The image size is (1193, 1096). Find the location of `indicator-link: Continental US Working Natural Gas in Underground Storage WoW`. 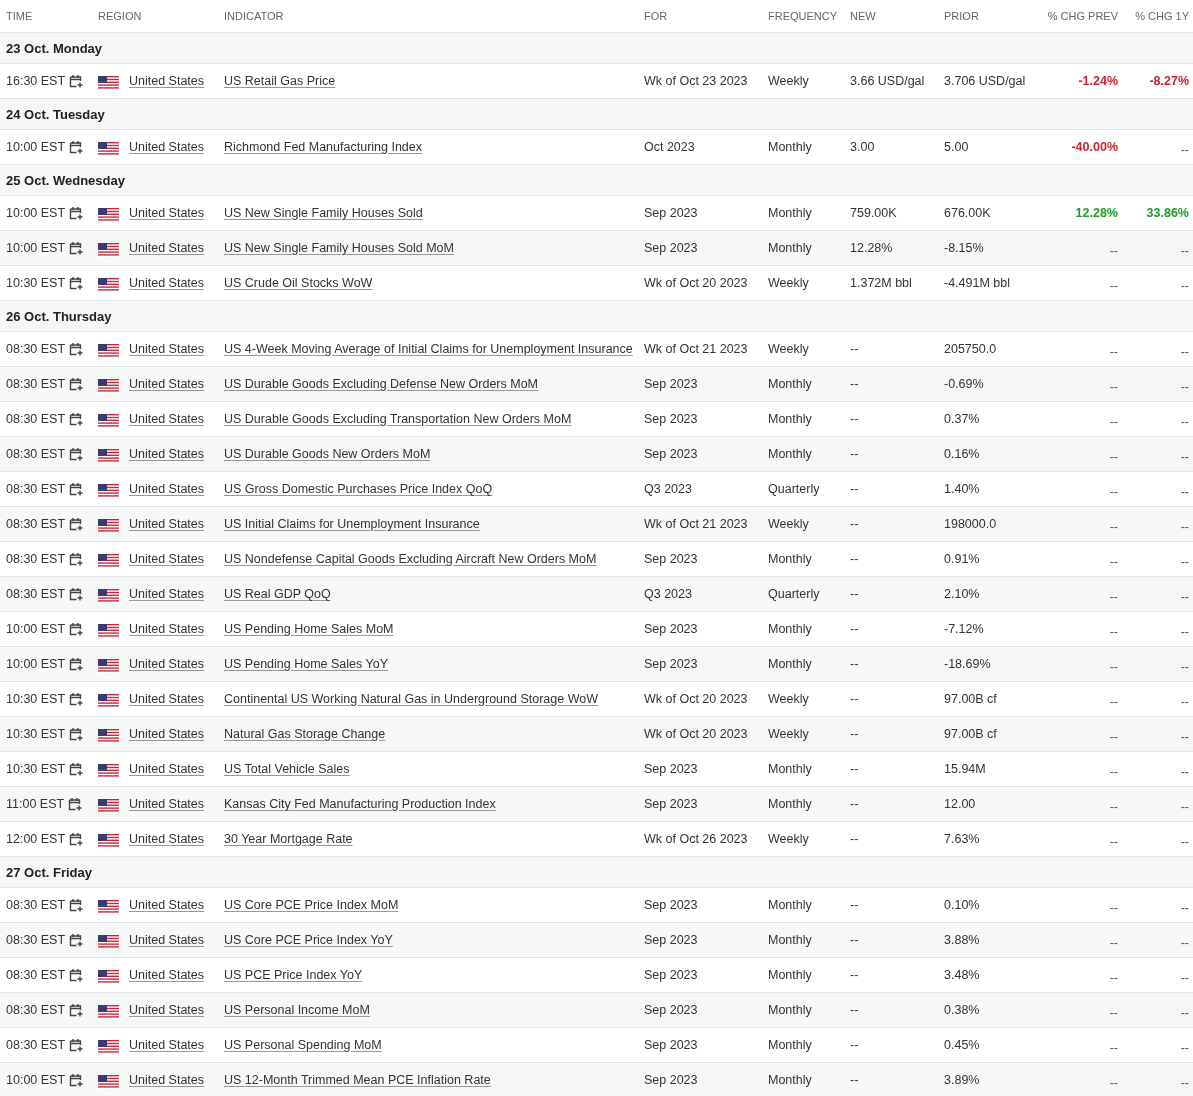

indicator-link: Continental US Working Natural Gas in Underground Storage WoW is located at coordinates (411, 699).